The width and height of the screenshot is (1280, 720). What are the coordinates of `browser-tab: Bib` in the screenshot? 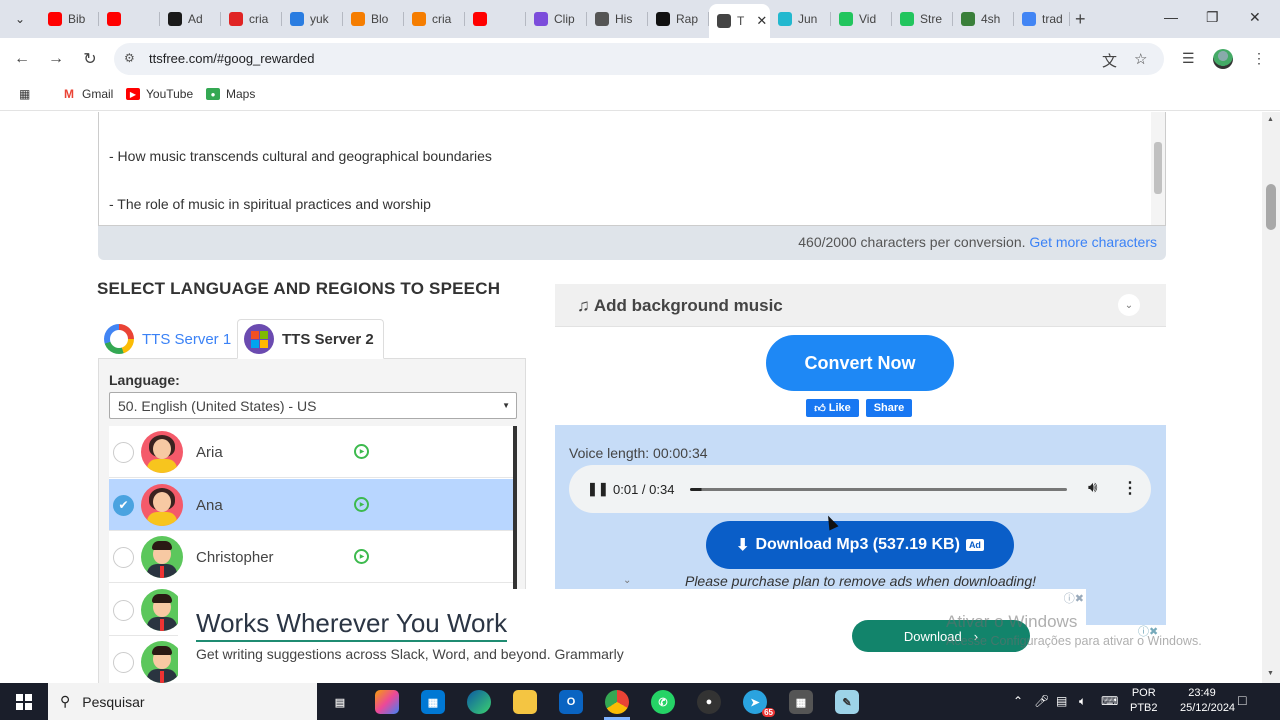 It's located at (69, 19).